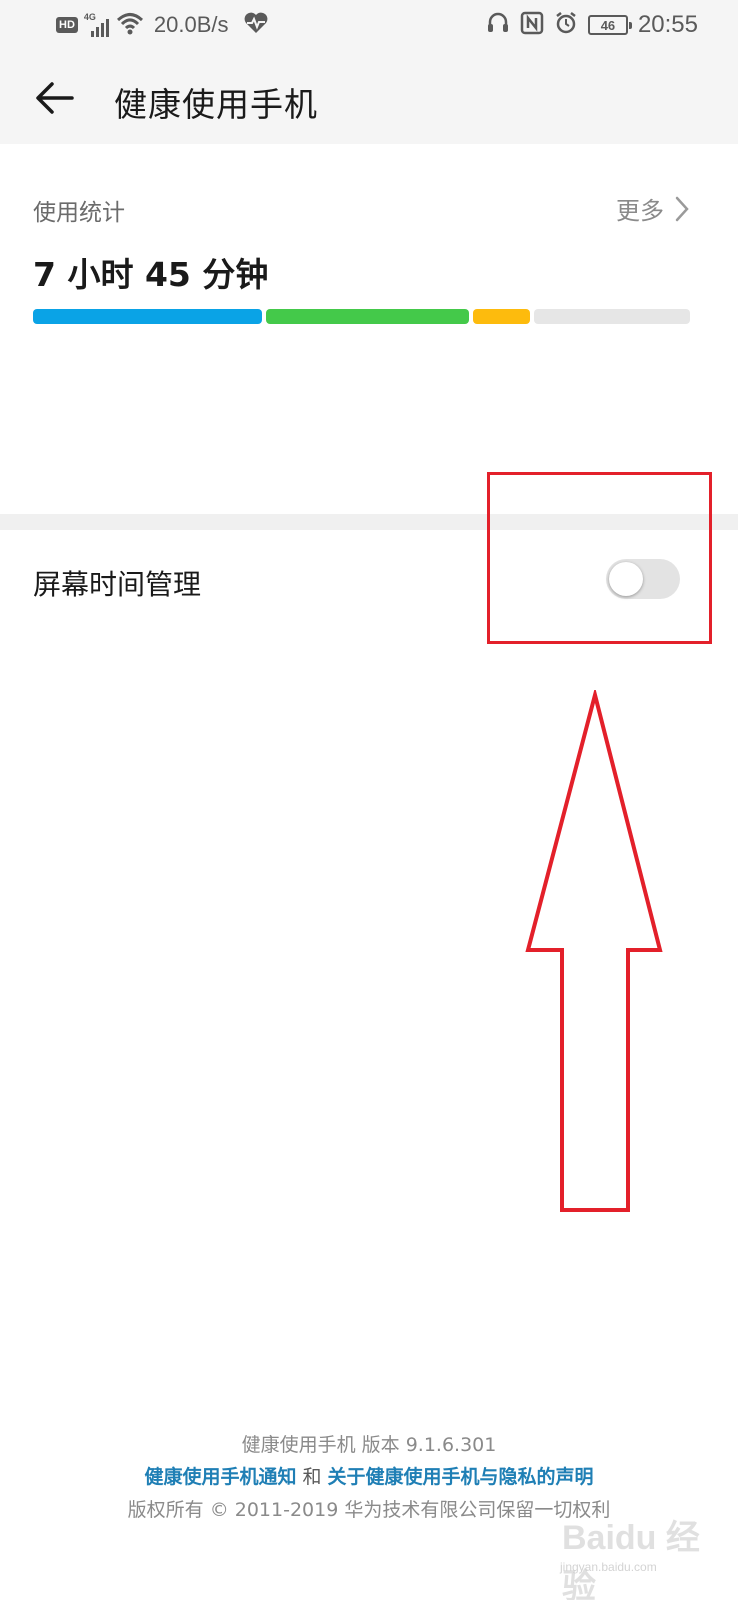 Image resolution: width=738 pixels, height=1600 pixels. I want to click on watermark-brand: Baidu 经验, so click(631, 1559).